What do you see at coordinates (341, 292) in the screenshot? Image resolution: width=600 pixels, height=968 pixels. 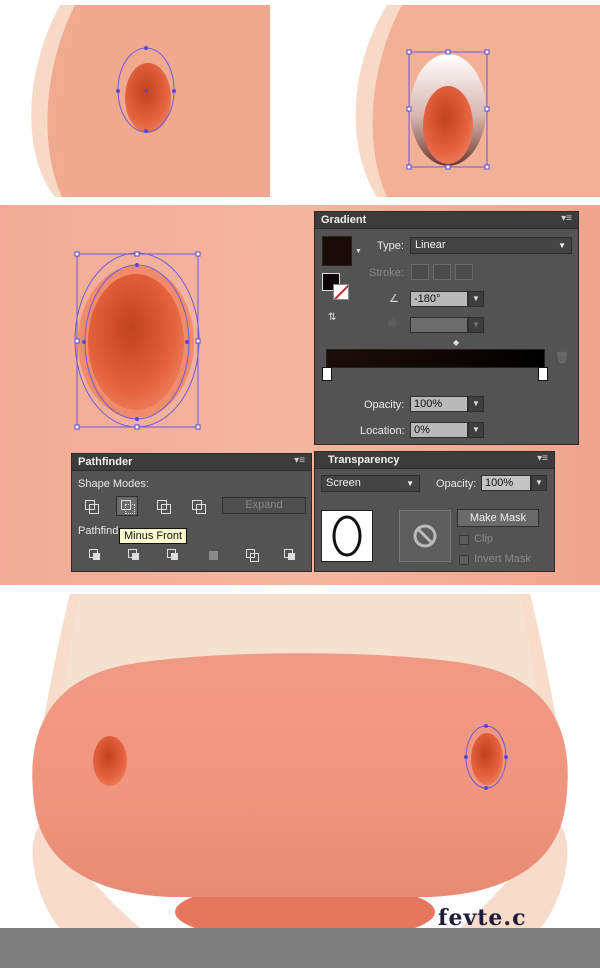 I see `stroke-none-icon` at bounding box center [341, 292].